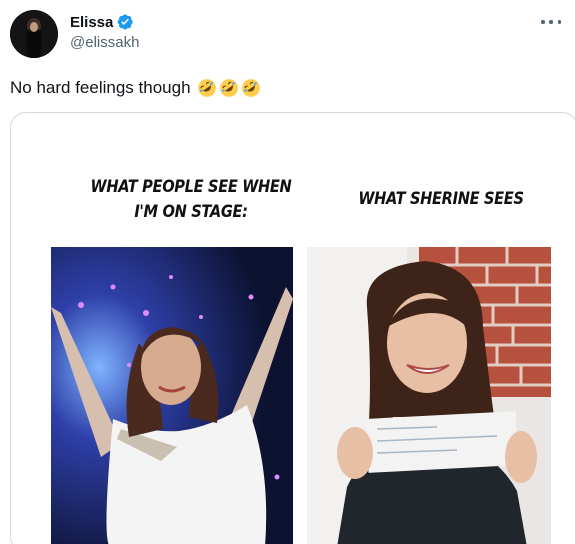  What do you see at coordinates (551, 22) in the screenshot?
I see `more-options-icon` at bounding box center [551, 22].